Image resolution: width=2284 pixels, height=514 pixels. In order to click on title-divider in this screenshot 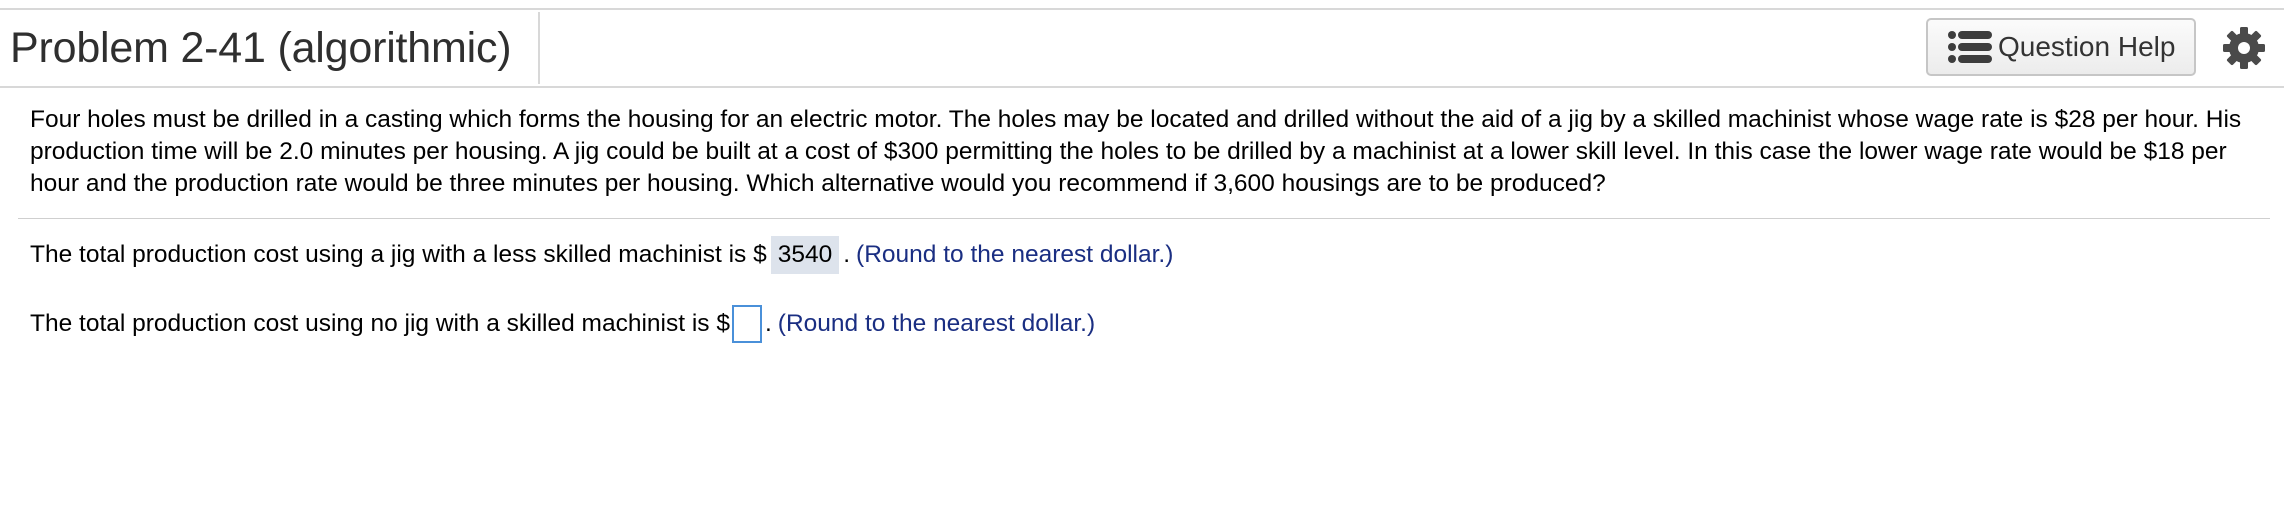, I will do `click(539, 48)`.